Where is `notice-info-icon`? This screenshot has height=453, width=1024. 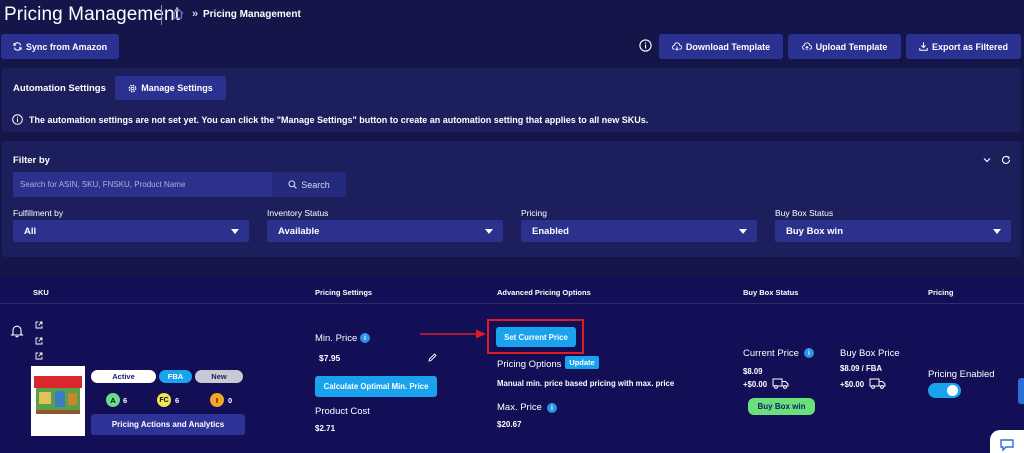 notice-info-icon is located at coordinates (17, 119).